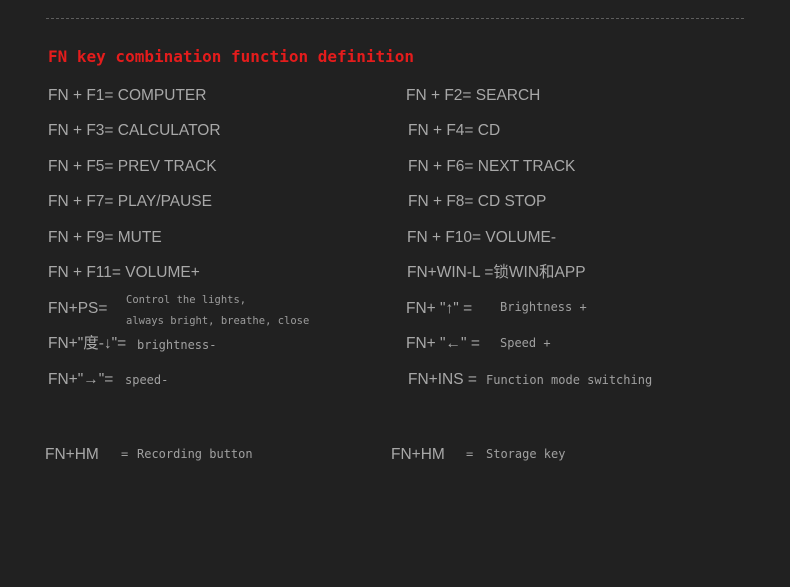 This screenshot has width=790, height=587. I want to click on fn-f4-label: FN + F4= CD, so click(454, 130).